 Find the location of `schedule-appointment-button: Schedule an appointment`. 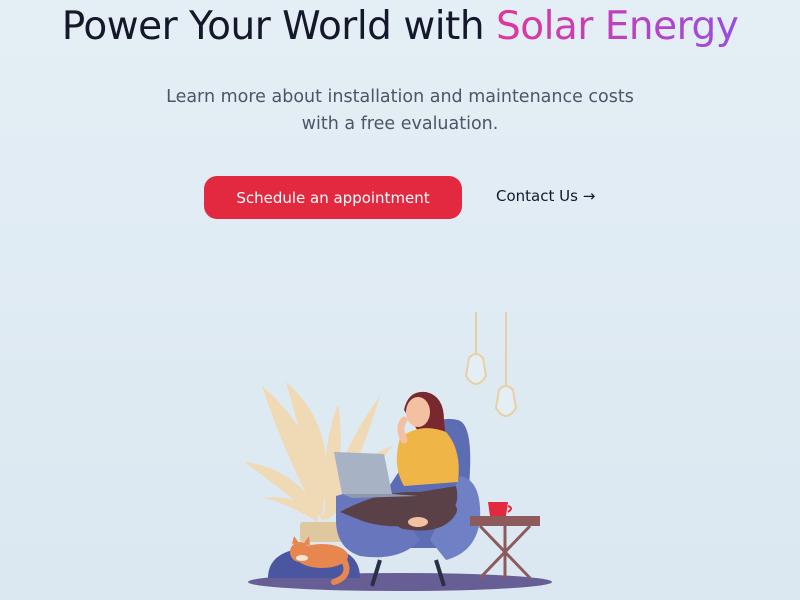

schedule-appointment-button: Schedule an appointment is located at coordinates (333, 197).